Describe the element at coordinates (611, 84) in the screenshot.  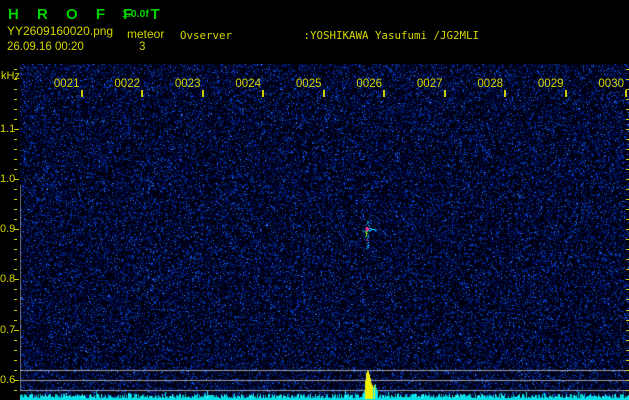
I see `x-tick-label-0030: 0030` at that location.